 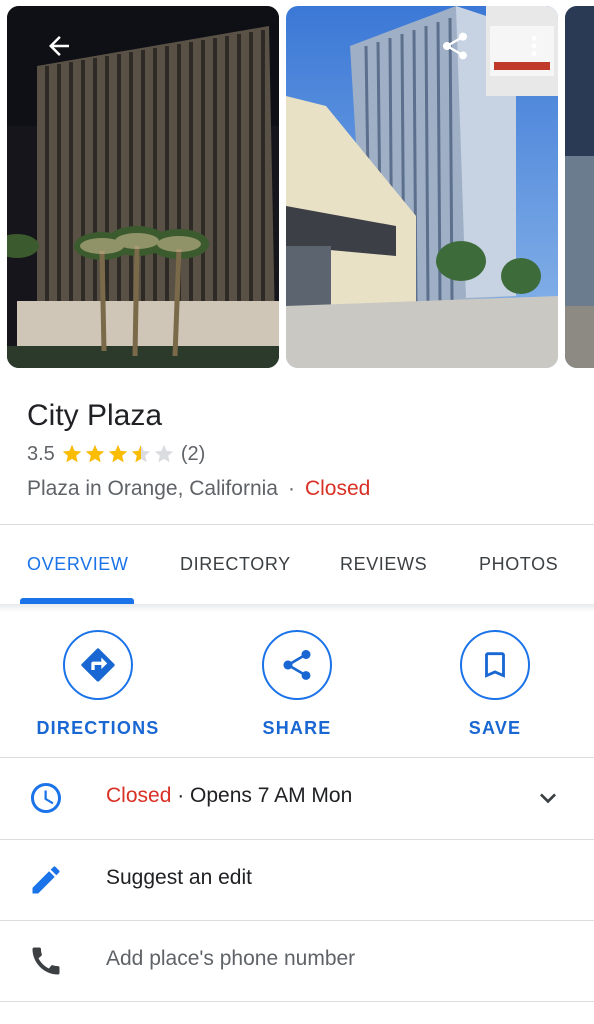 What do you see at coordinates (95, 415) in the screenshot?
I see `place-title: City Plaza` at bounding box center [95, 415].